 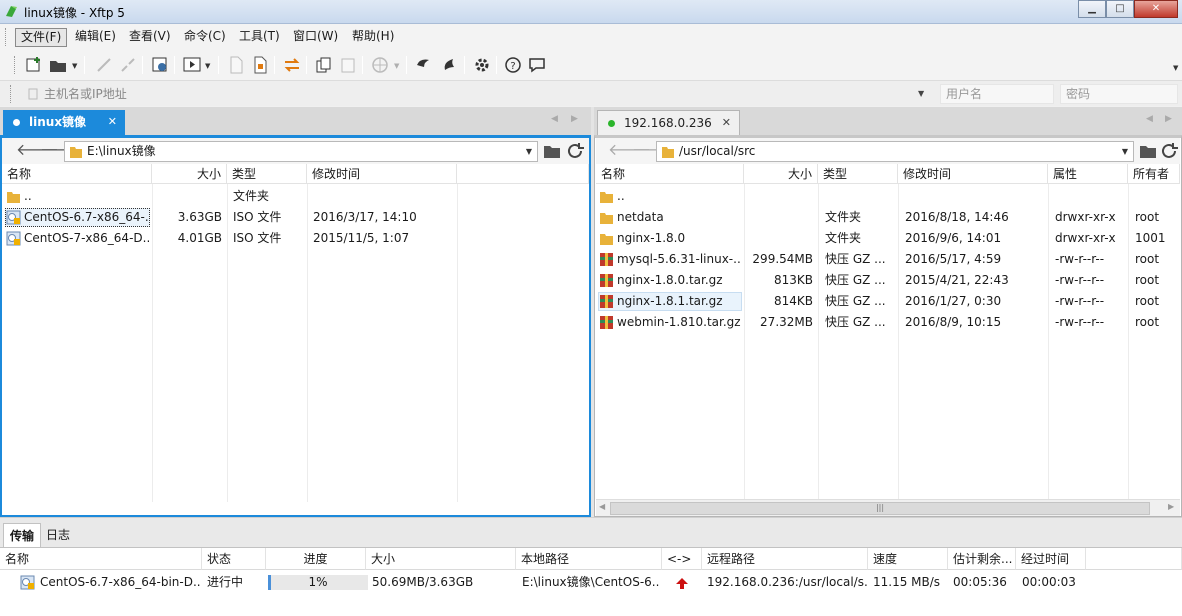 I want to click on col-status: 状态, so click(x=234, y=559).